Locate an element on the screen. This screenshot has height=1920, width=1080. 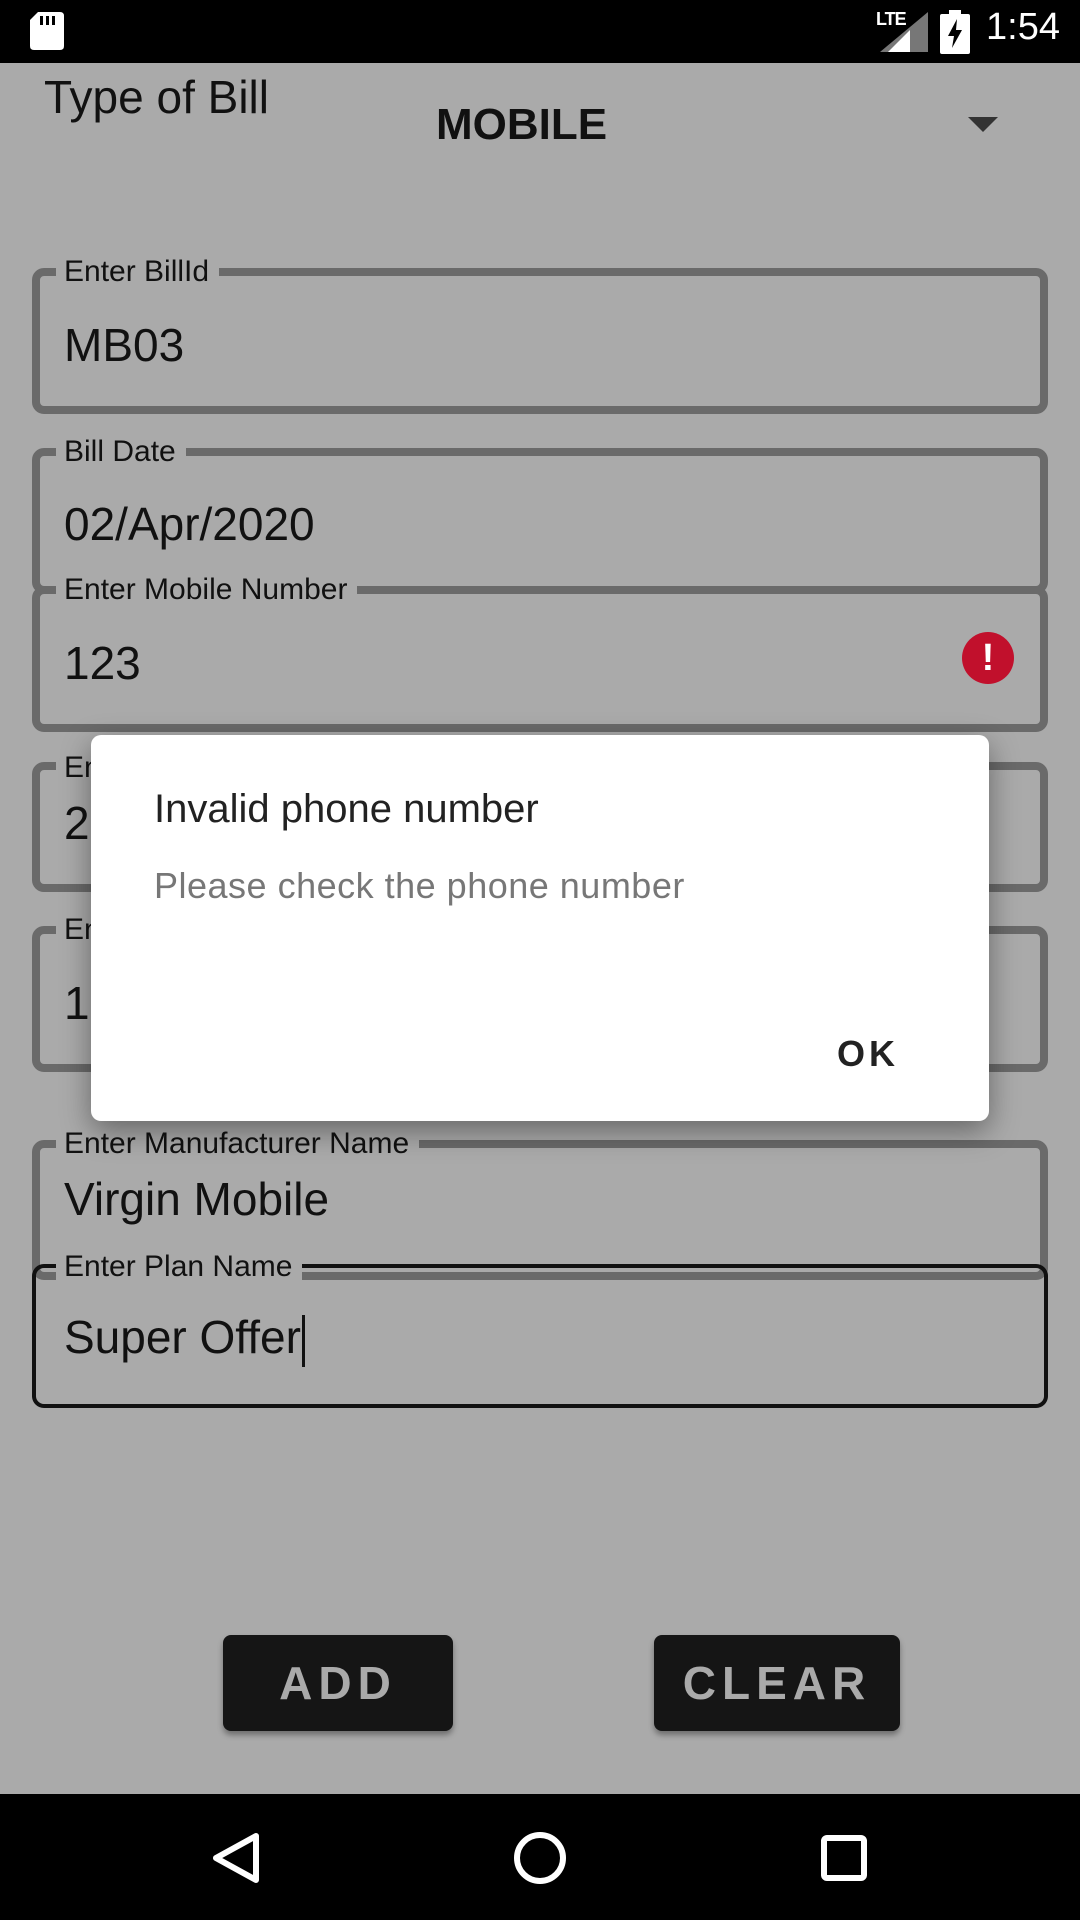
plan-name-input: Super Offer is located at coordinates (184, 1338).